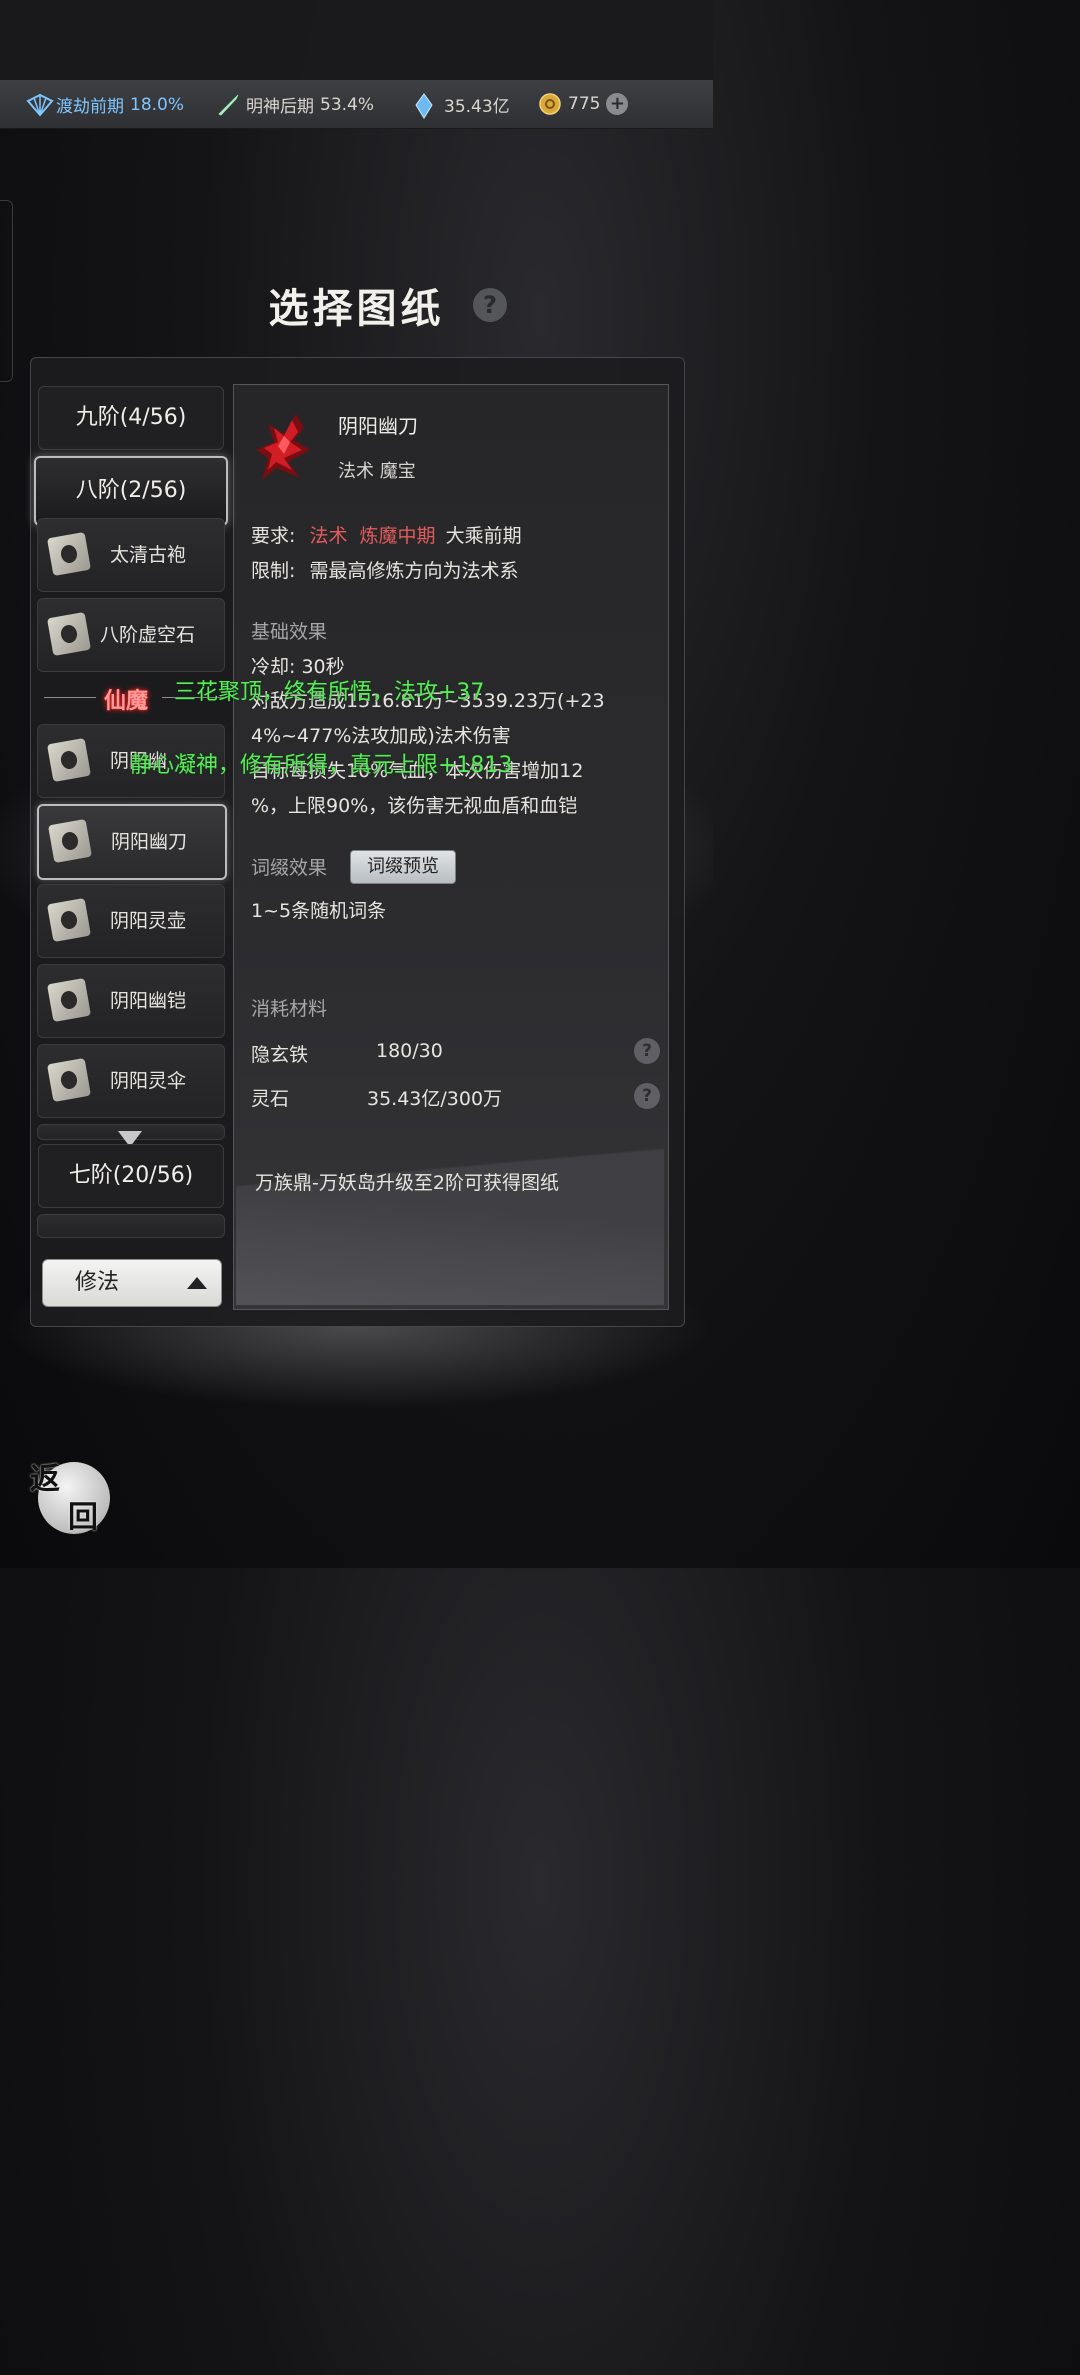 The width and height of the screenshot is (1080, 2375). What do you see at coordinates (381, 736) in the screenshot?
I see `effect-line-2: 4%~477%法攻加成)法术伤害` at bounding box center [381, 736].